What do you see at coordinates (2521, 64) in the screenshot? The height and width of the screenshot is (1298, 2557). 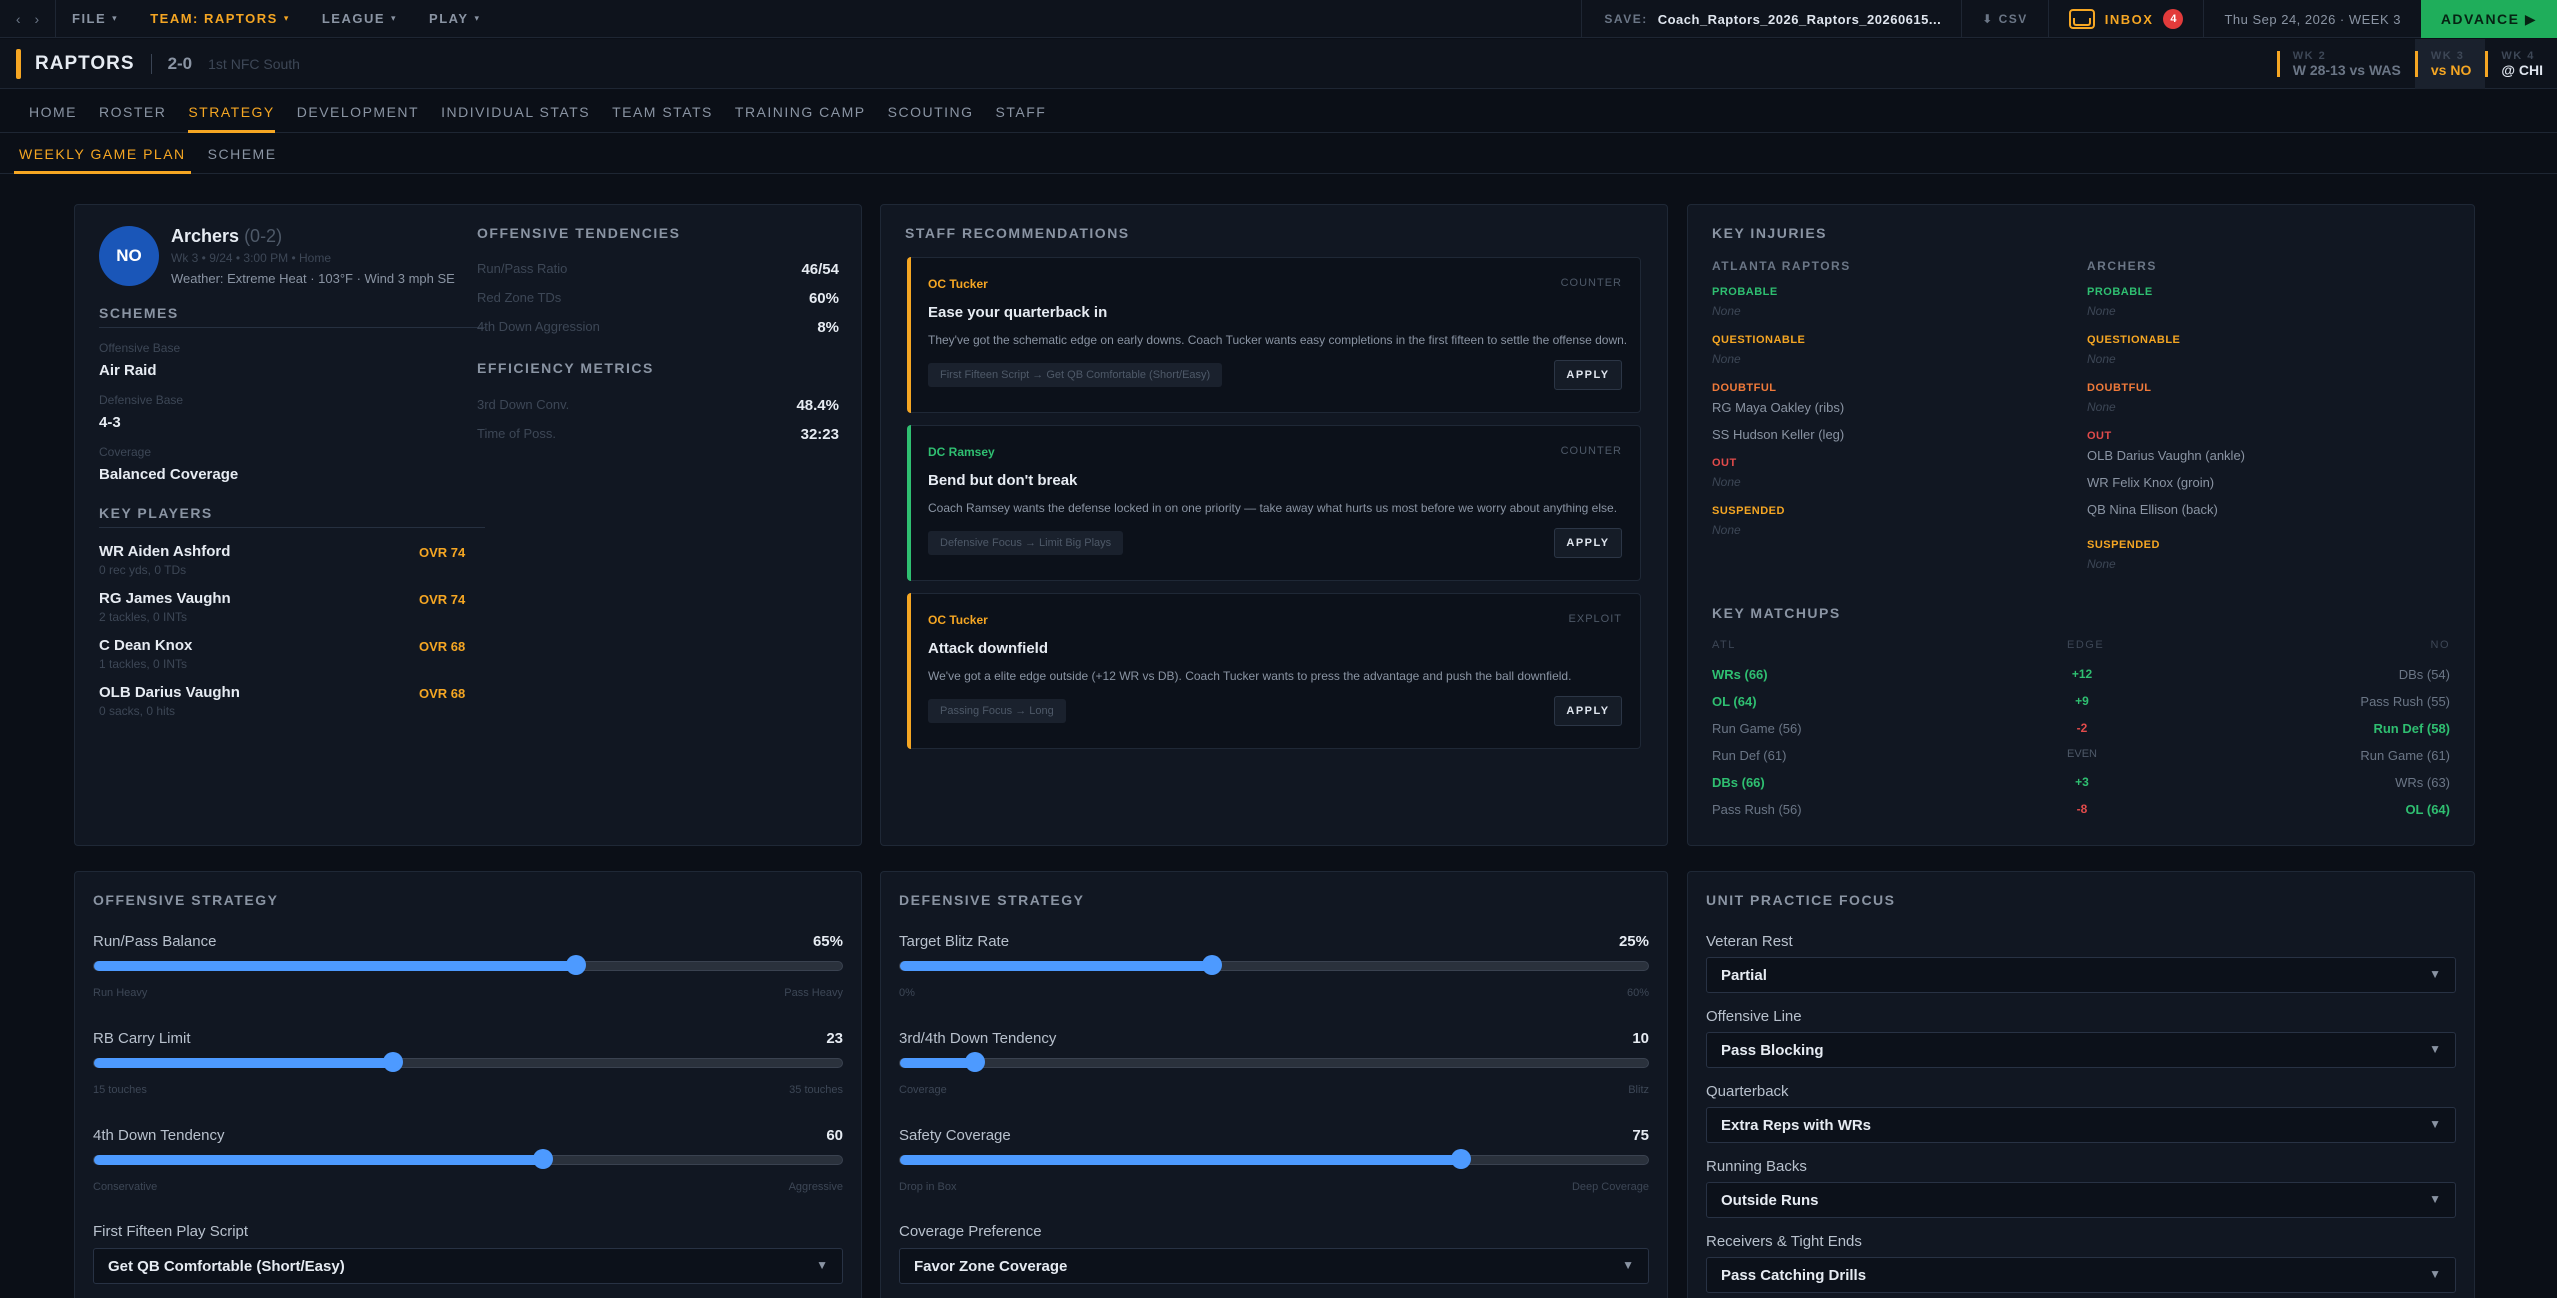 I see `week-next: WK 4 @ CHI` at bounding box center [2521, 64].